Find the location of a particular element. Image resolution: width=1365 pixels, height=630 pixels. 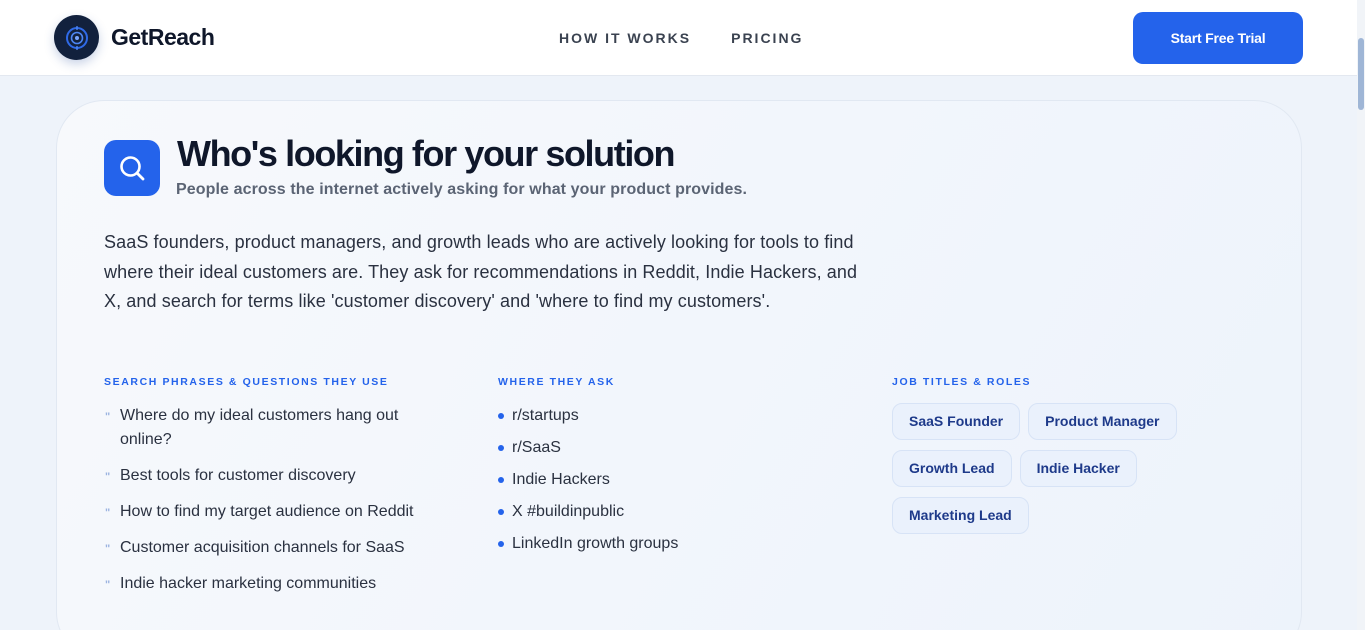

phrase-text: How to find my target audience on Reddit is located at coordinates (267, 511).